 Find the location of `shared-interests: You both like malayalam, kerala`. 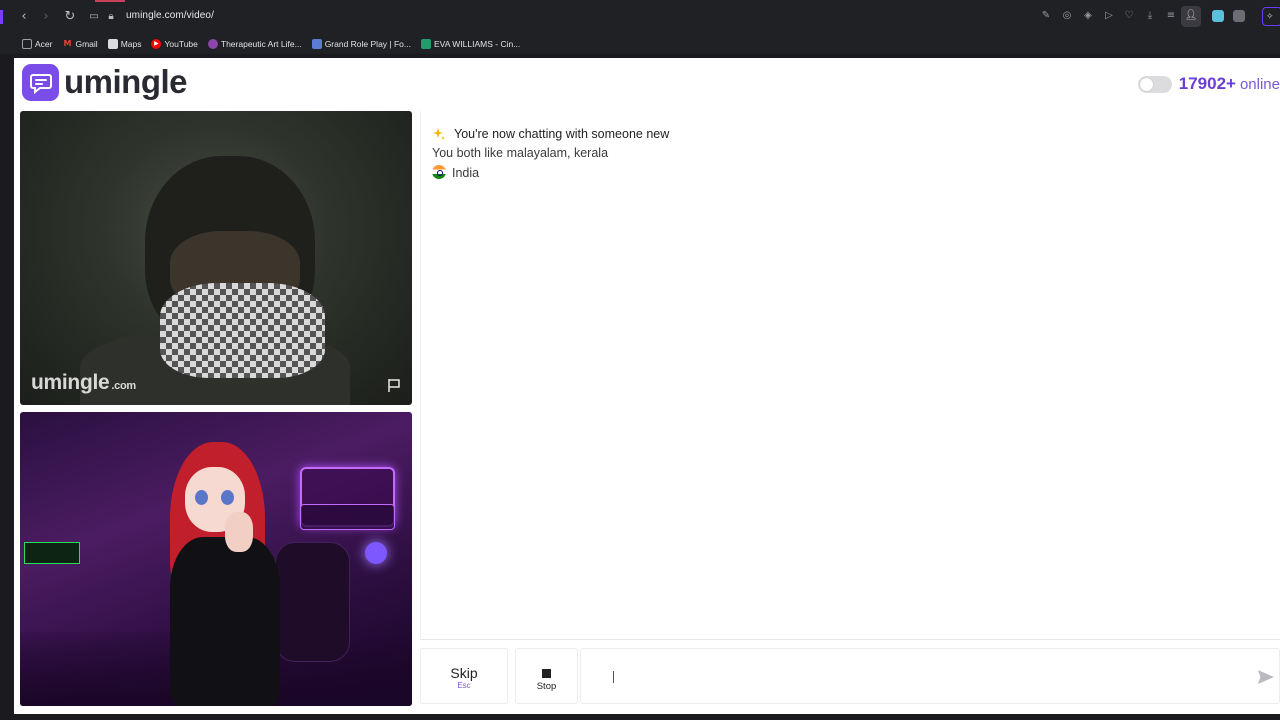

shared-interests: You both like malayalam, kerala is located at coordinates (520, 153).